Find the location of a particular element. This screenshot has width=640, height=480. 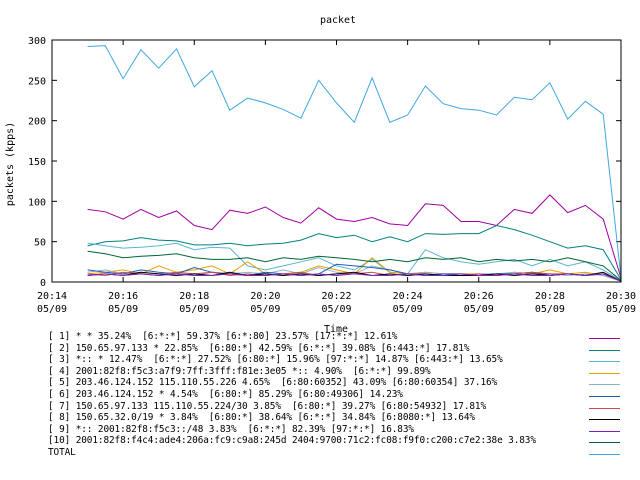

x-tick-label-time: 20:28 is located at coordinates (550, 296).